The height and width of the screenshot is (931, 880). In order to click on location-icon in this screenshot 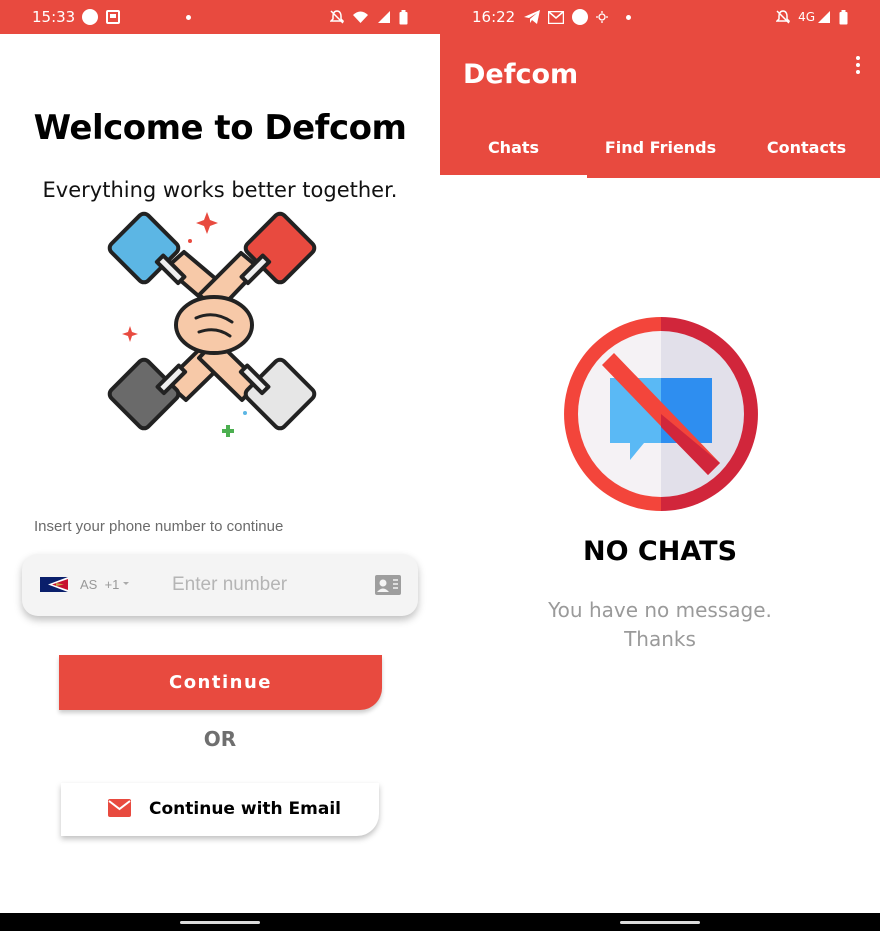, I will do `click(602, 17)`.